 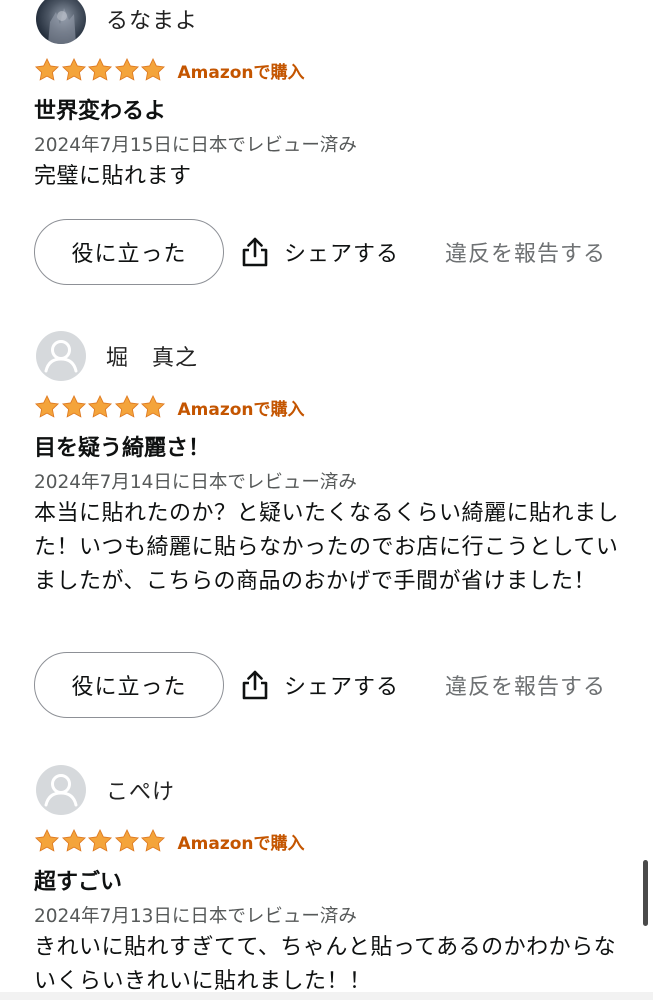 What do you see at coordinates (113, 176) in the screenshot?
I see `review-body: 完璧に貼れます` at bounding box center [113, 176].